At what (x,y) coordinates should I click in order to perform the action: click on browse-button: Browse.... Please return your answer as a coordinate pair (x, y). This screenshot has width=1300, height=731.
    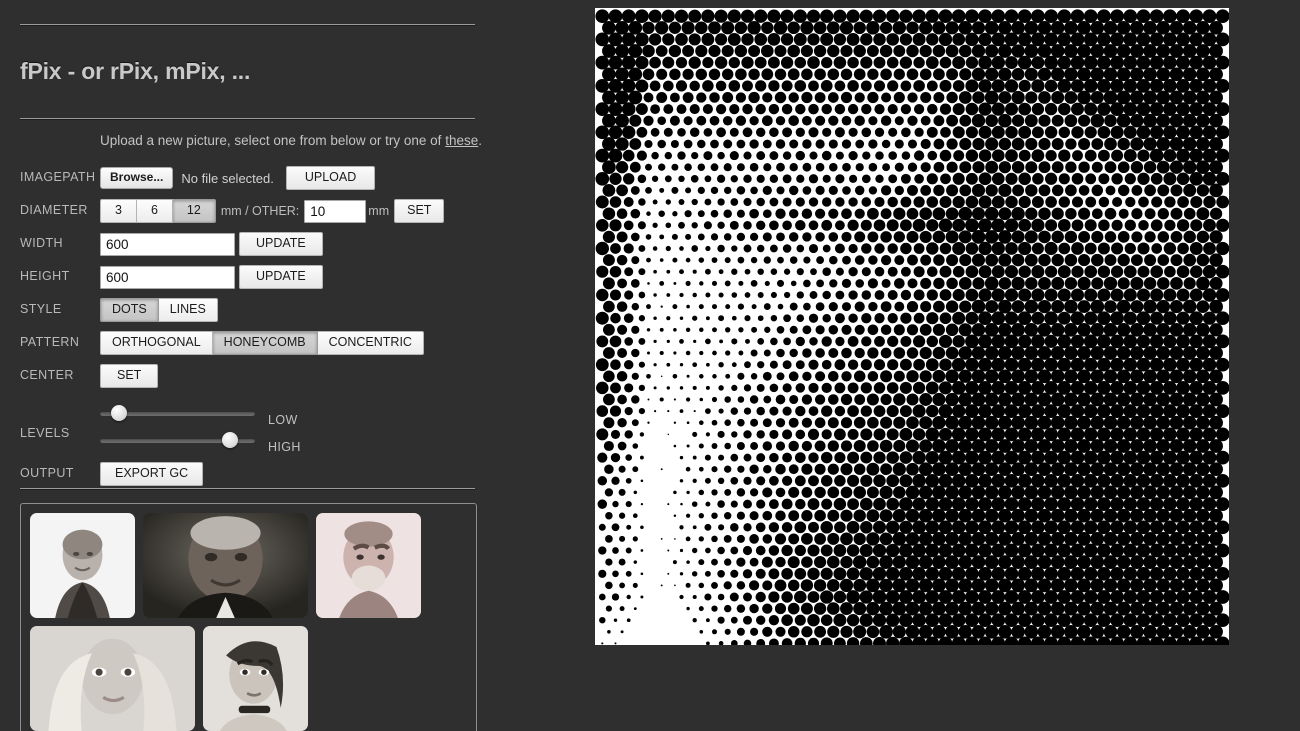
    Looking at the image, I should click on (137, 178).